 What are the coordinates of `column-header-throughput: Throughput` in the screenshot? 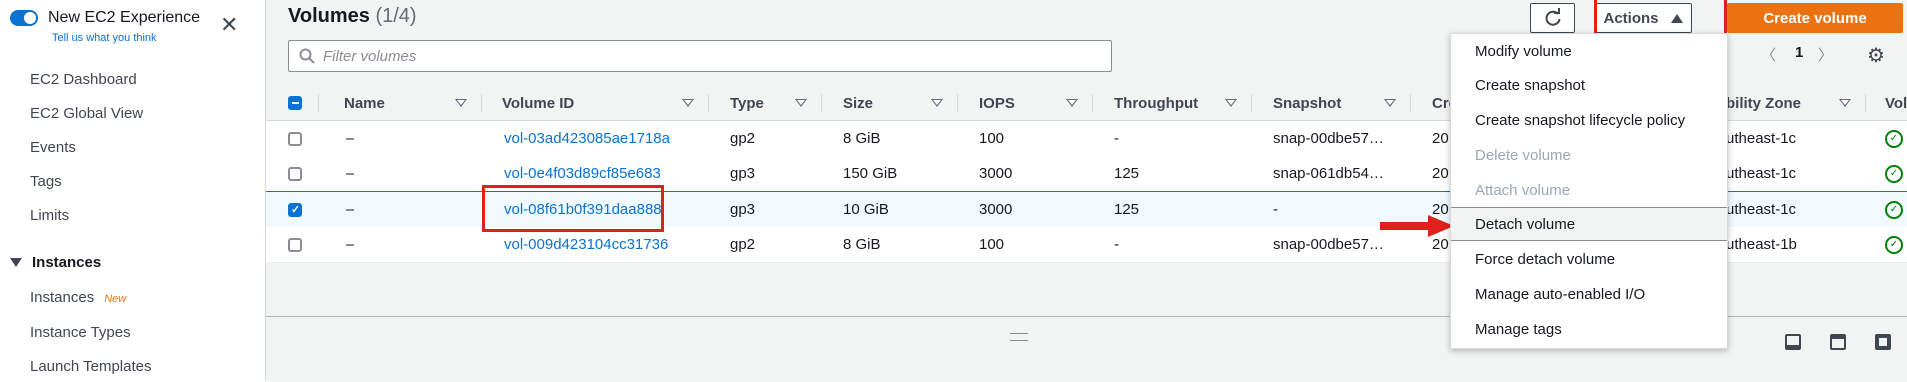 It's located at (1156, 103).